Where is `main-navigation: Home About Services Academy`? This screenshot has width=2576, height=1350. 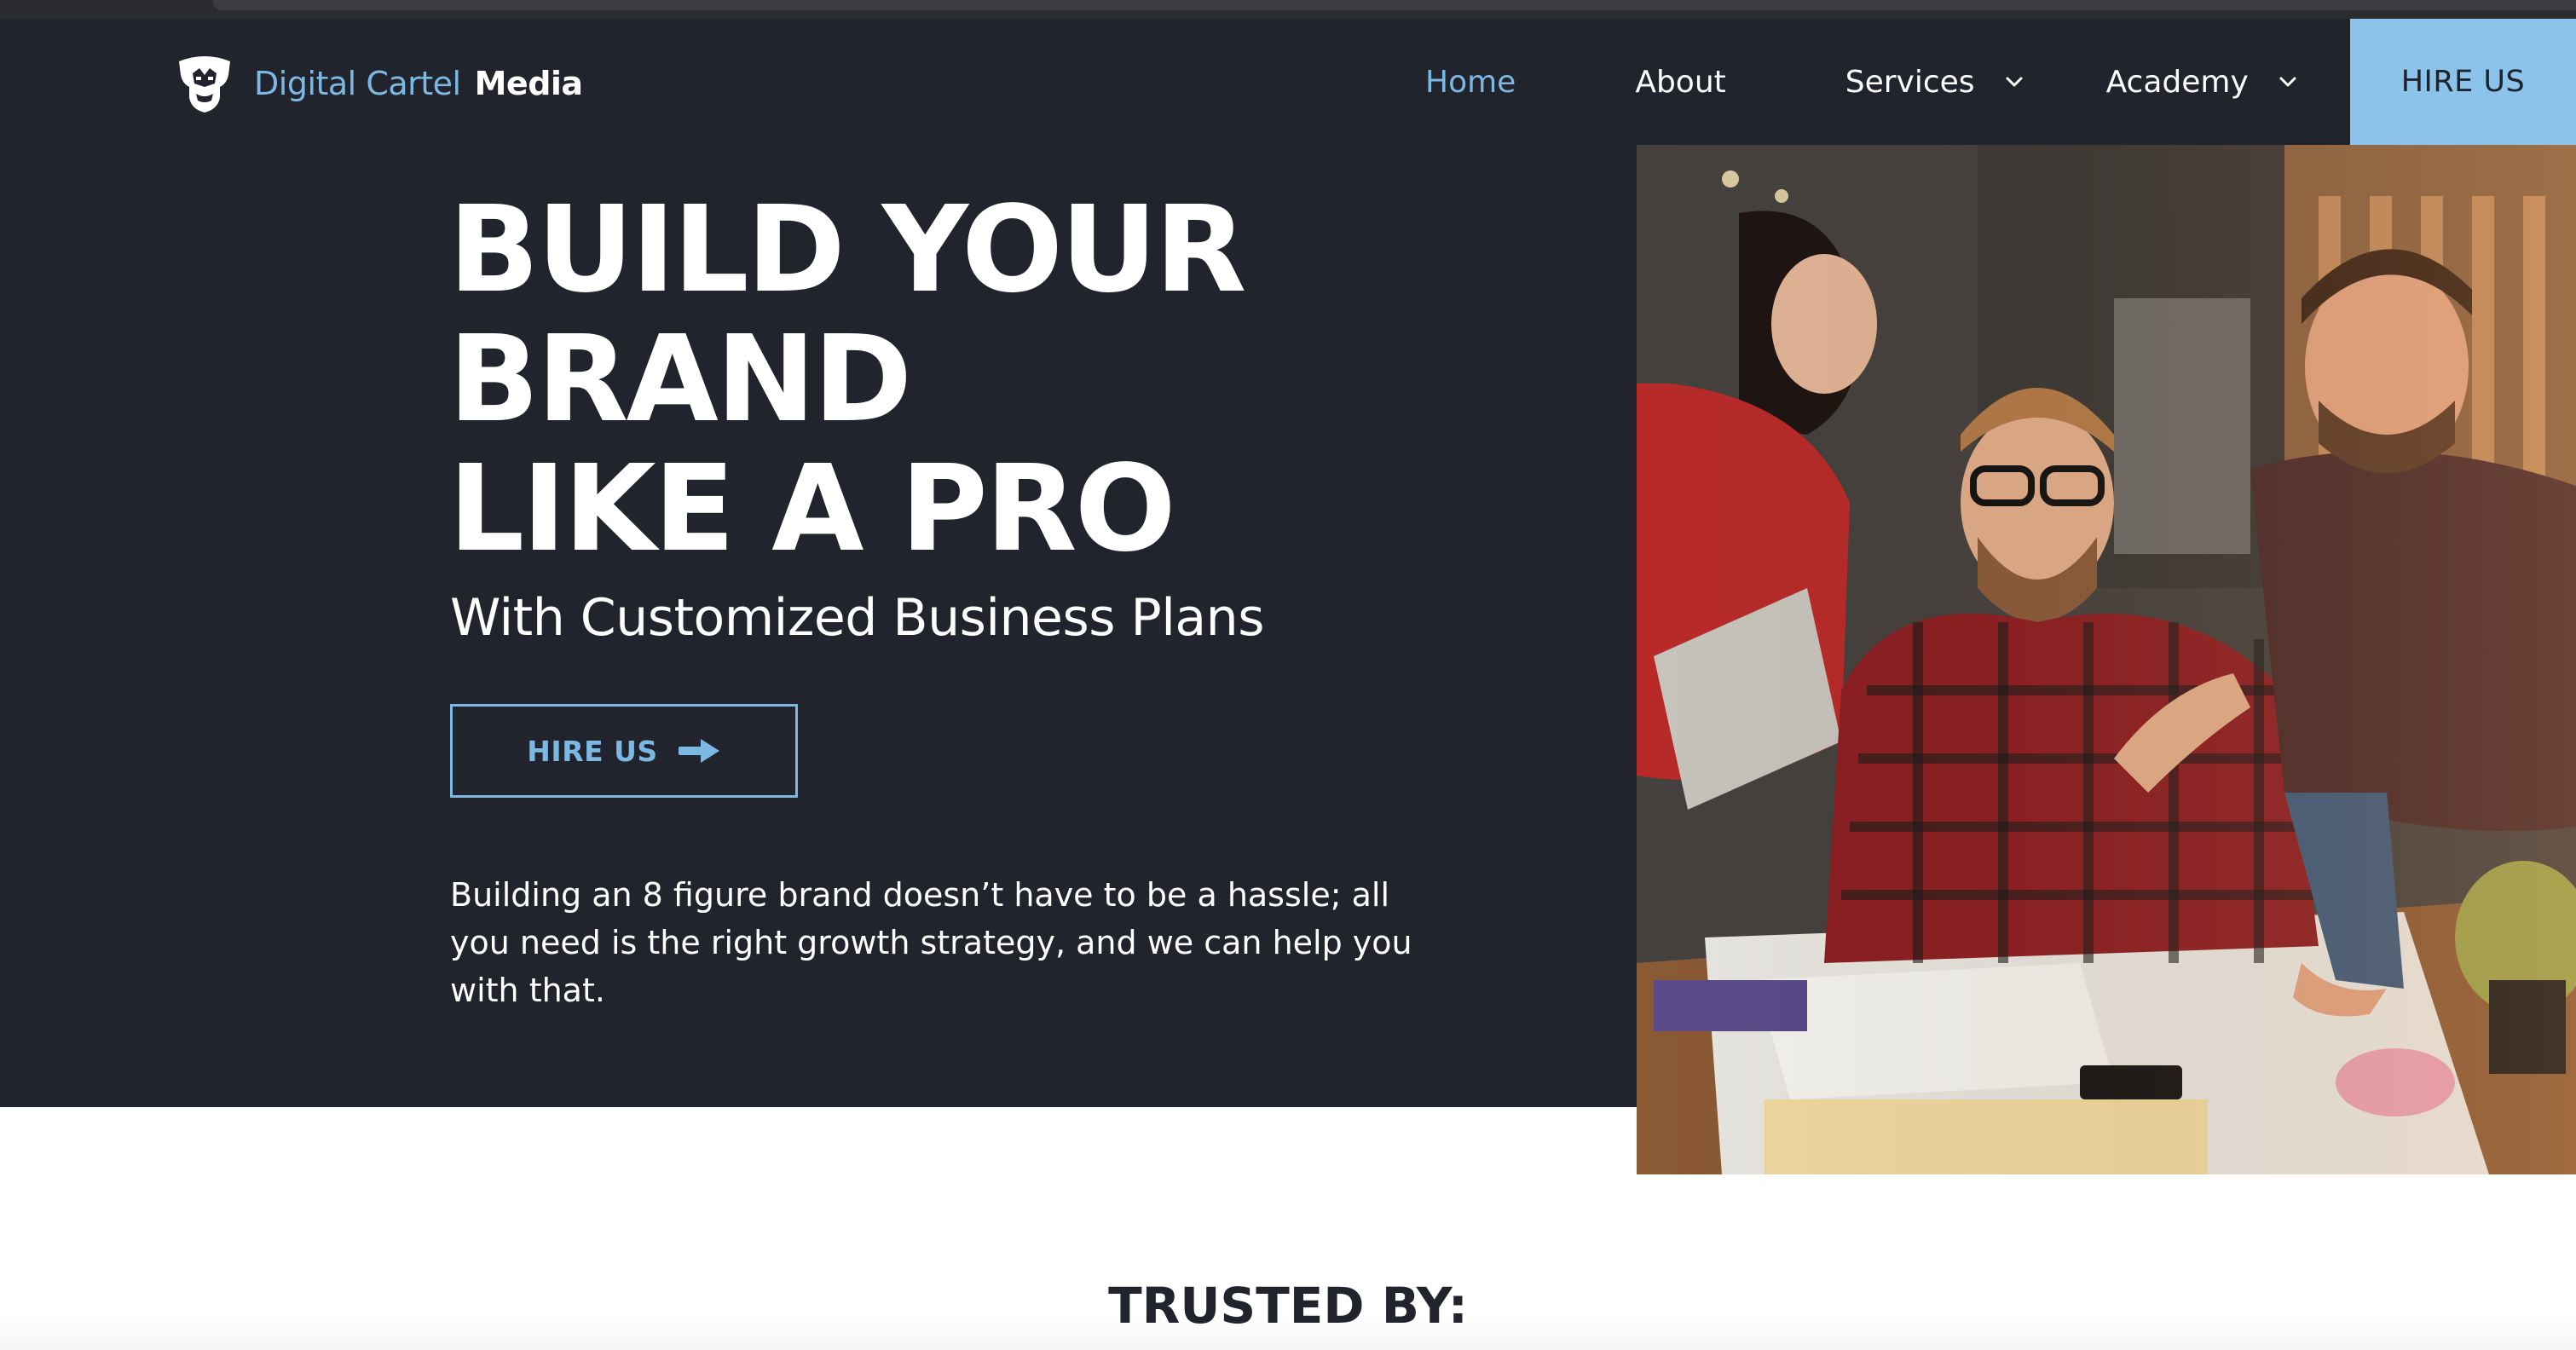 main-navigation: Home About Services Academy is located at coordinates (1848, 82).